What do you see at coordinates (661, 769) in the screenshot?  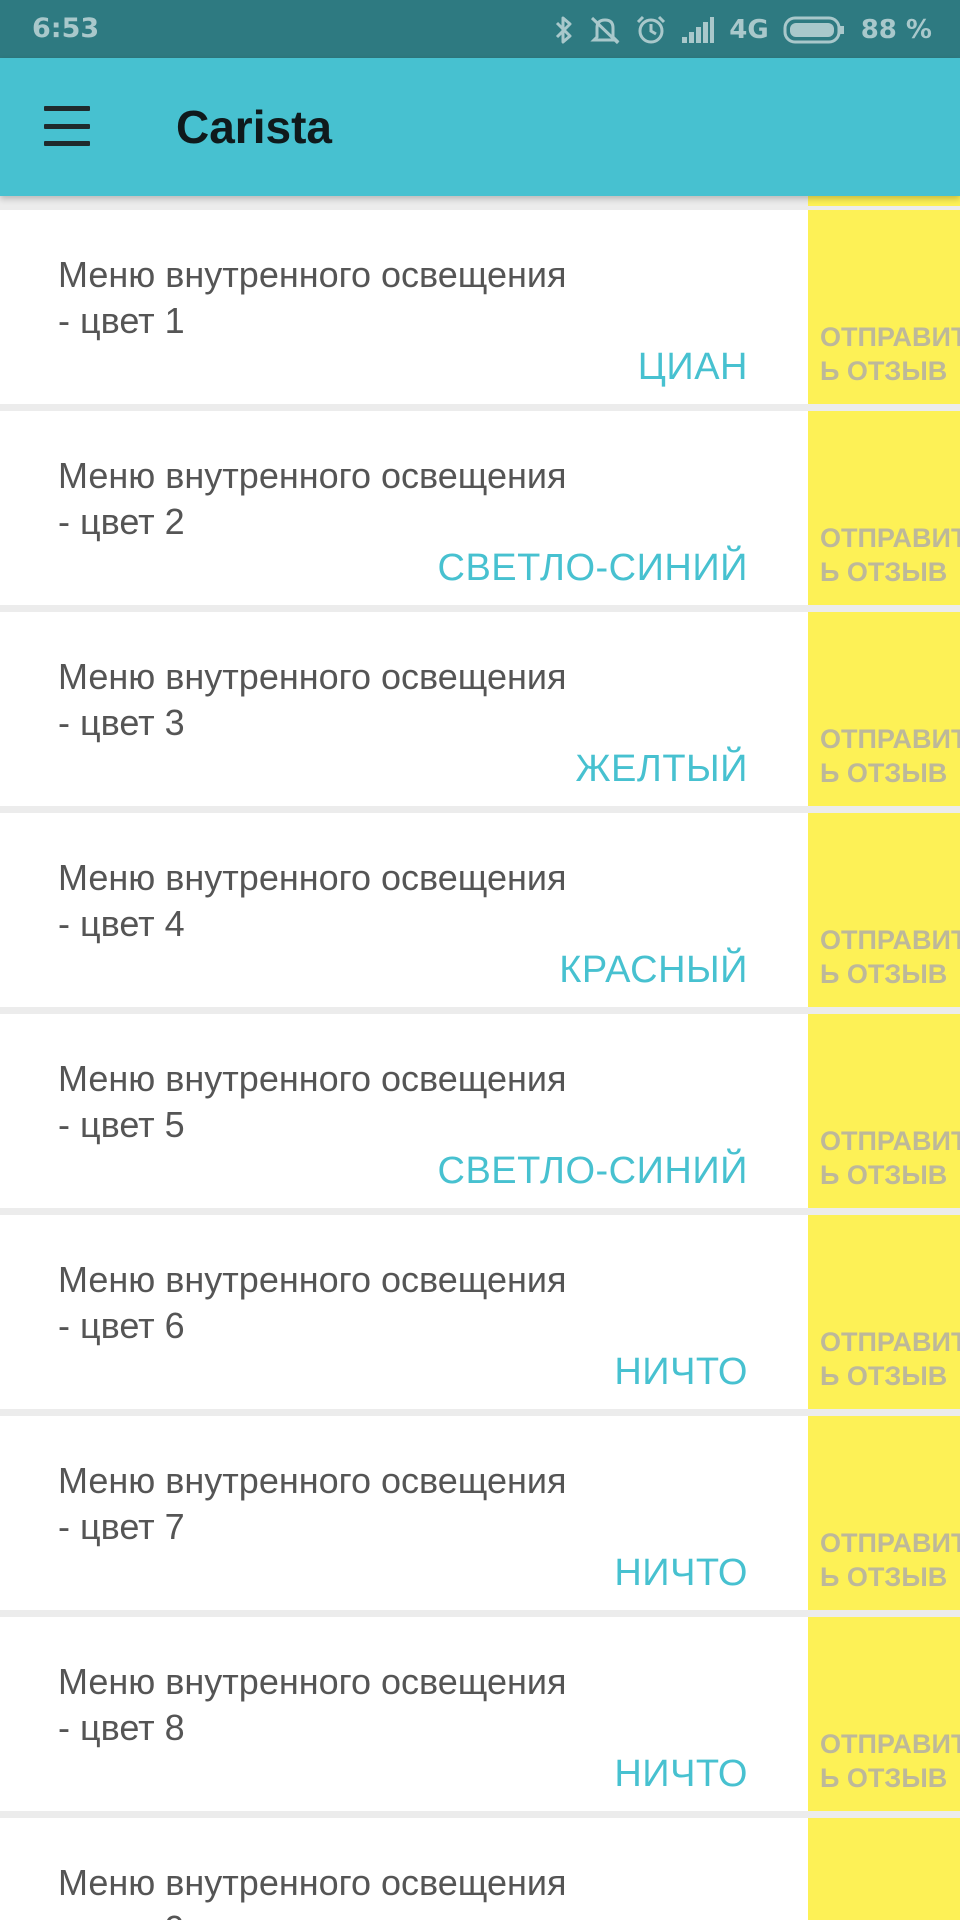 I see `setting-value: ЖЕЛТЫЙ` at bounding box center [661, 769].